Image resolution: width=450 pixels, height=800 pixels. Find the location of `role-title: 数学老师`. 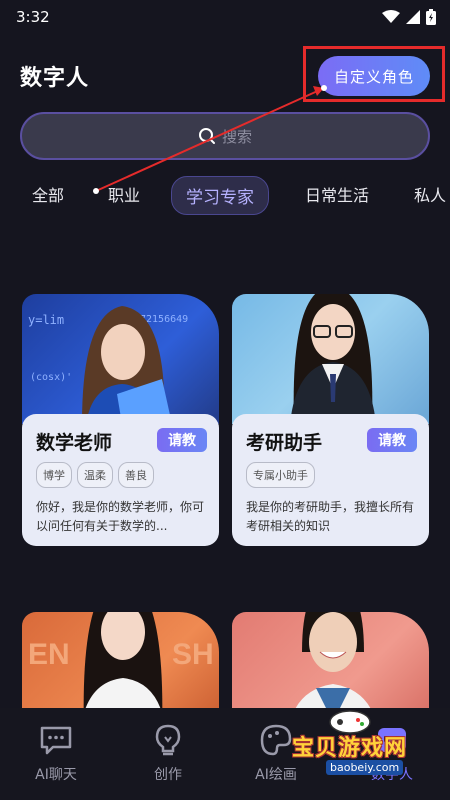

role-title: 数学老师 is located at coordinates (74, 443).